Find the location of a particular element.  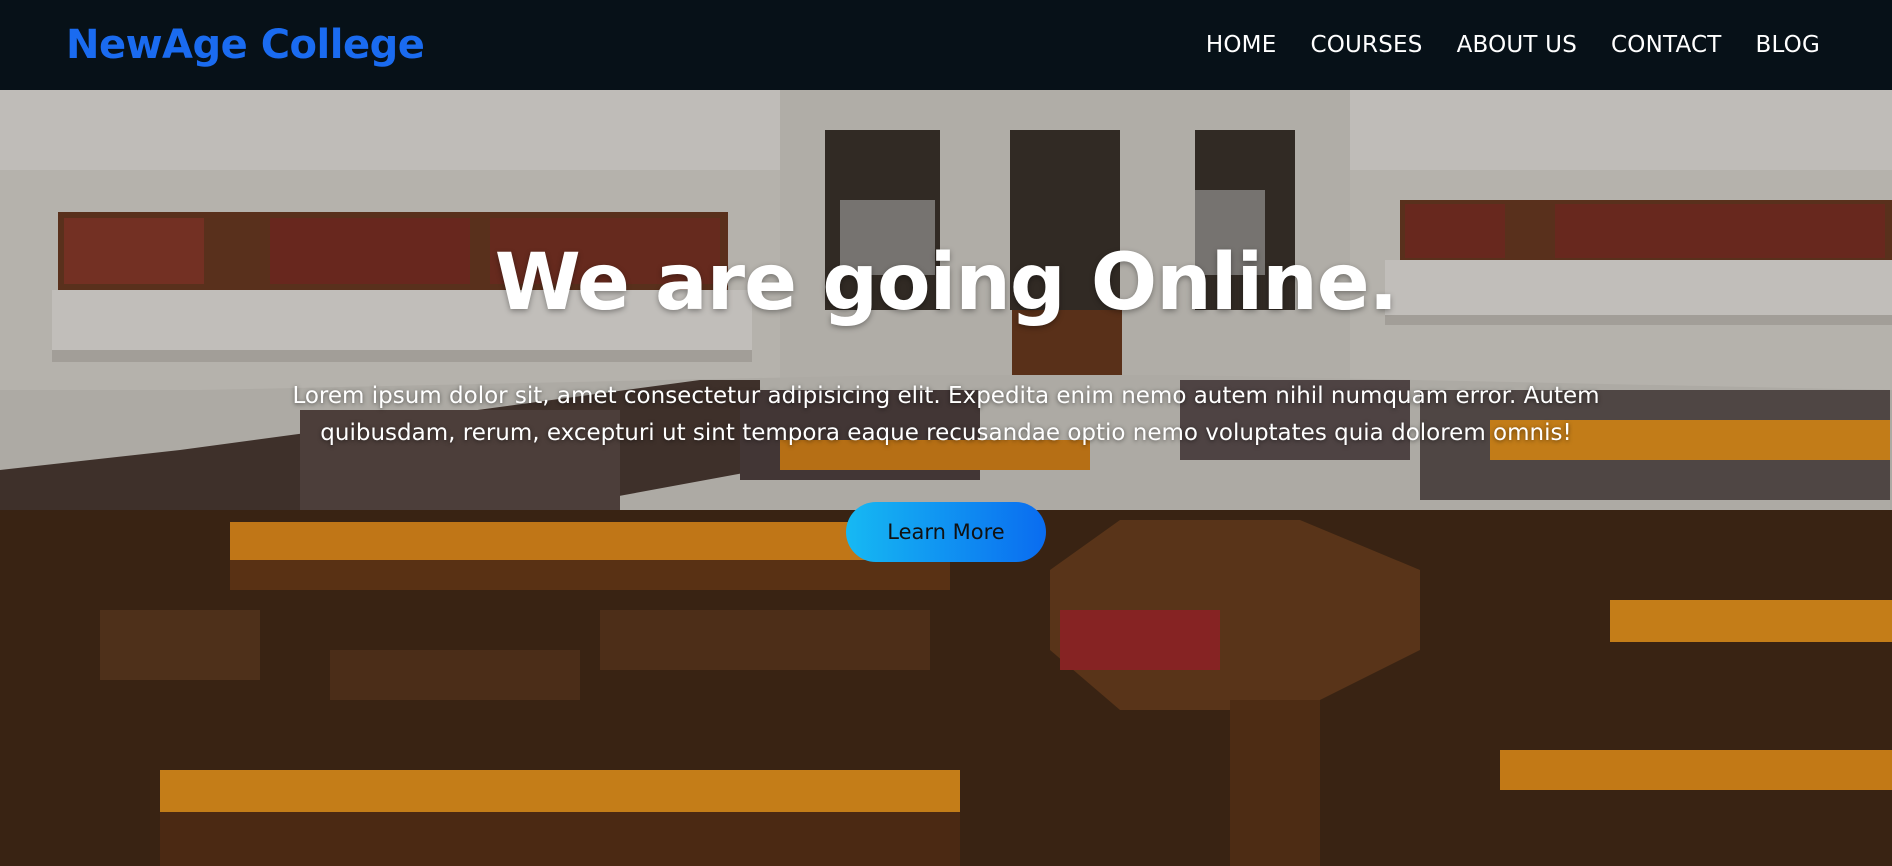

nav-link-courses: COURSES is located at coordinates (1366, 45).